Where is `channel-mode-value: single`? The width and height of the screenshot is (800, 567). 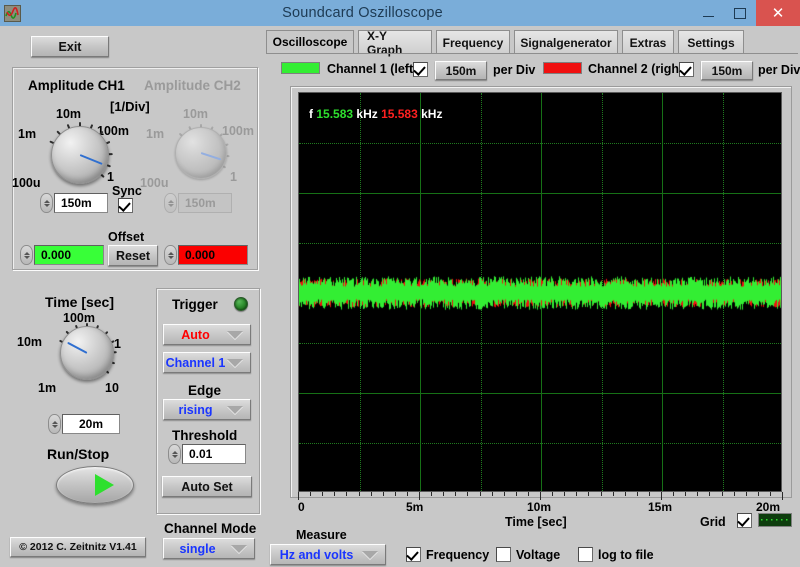 channel-mode-value: single is located at coordinates (197, 548).